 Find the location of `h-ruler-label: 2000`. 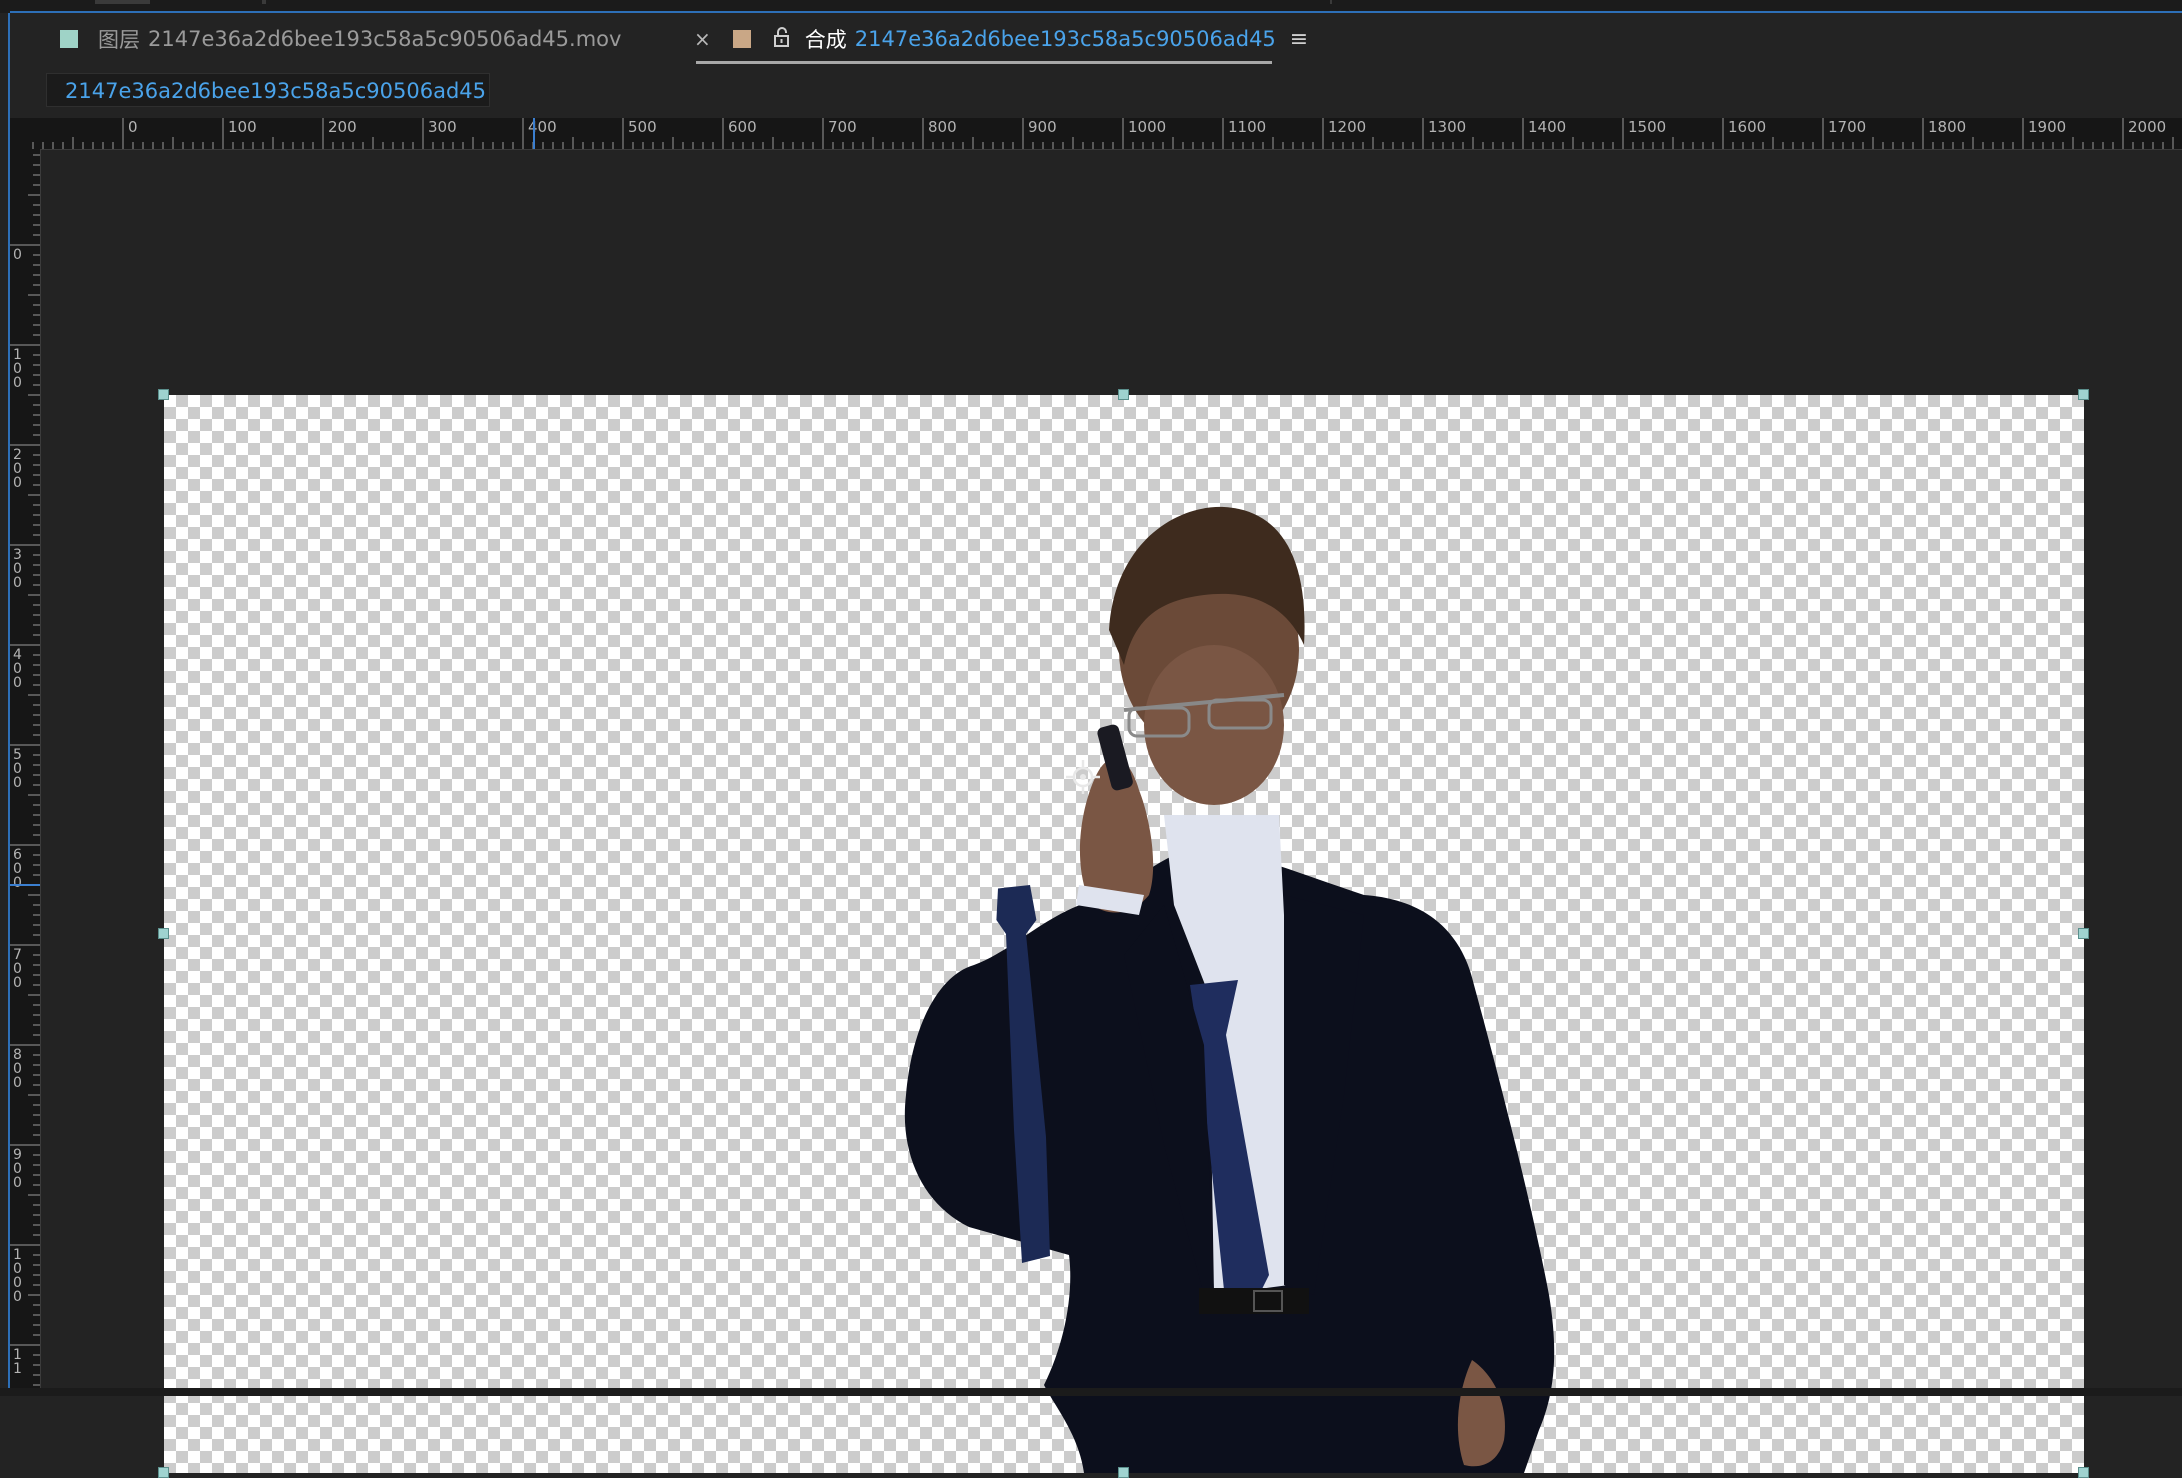

h-ruler-label: 2000 is located at coordinates (2147, 127).